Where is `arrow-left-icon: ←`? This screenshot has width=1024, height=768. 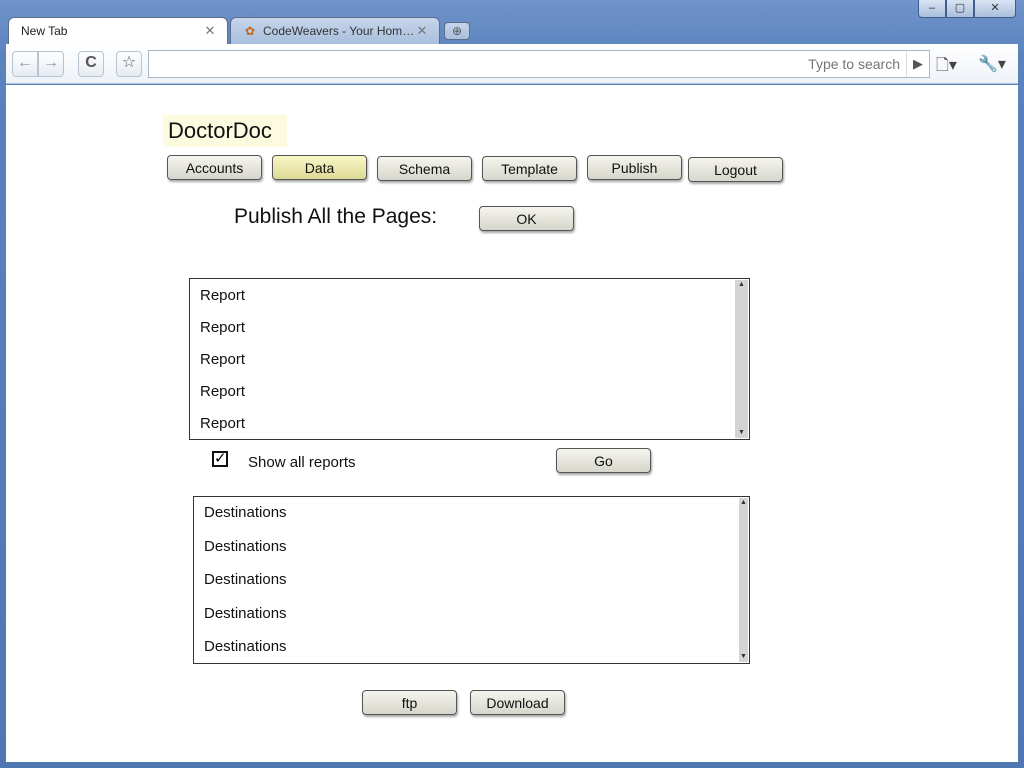
arrow-left-icon: ← is located at coordinates (25, 62).